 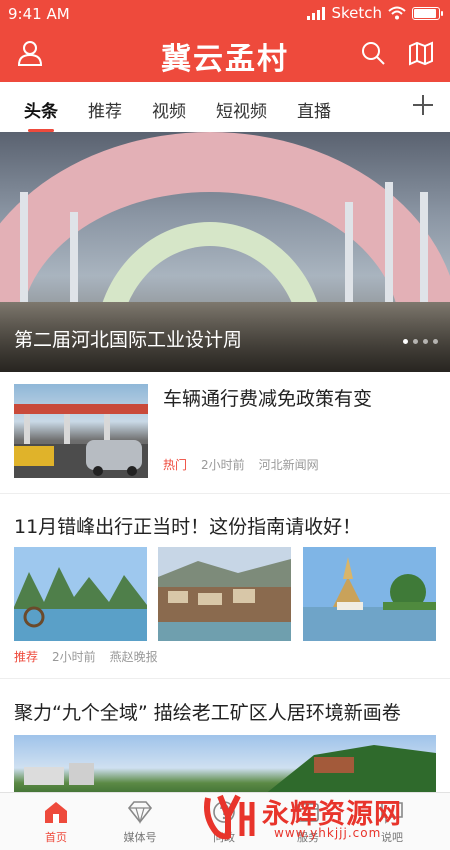 What do you see at coordinates (225, 14) in the screenshot?
I see `status-bar: 9:41 AM Sketch` at bounding box center [225, 14].